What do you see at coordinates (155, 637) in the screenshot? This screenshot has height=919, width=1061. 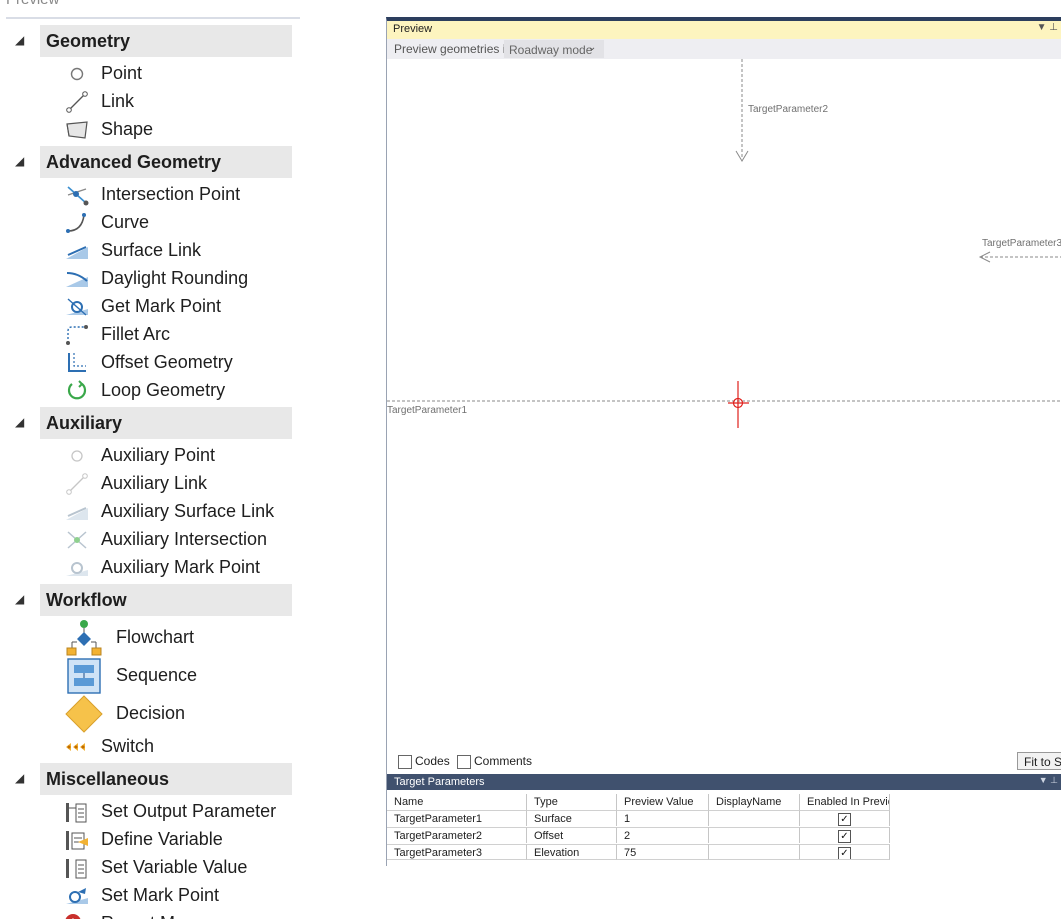 I see `toolbox-item-label: Flowchart` at bounding box center [155, 637].